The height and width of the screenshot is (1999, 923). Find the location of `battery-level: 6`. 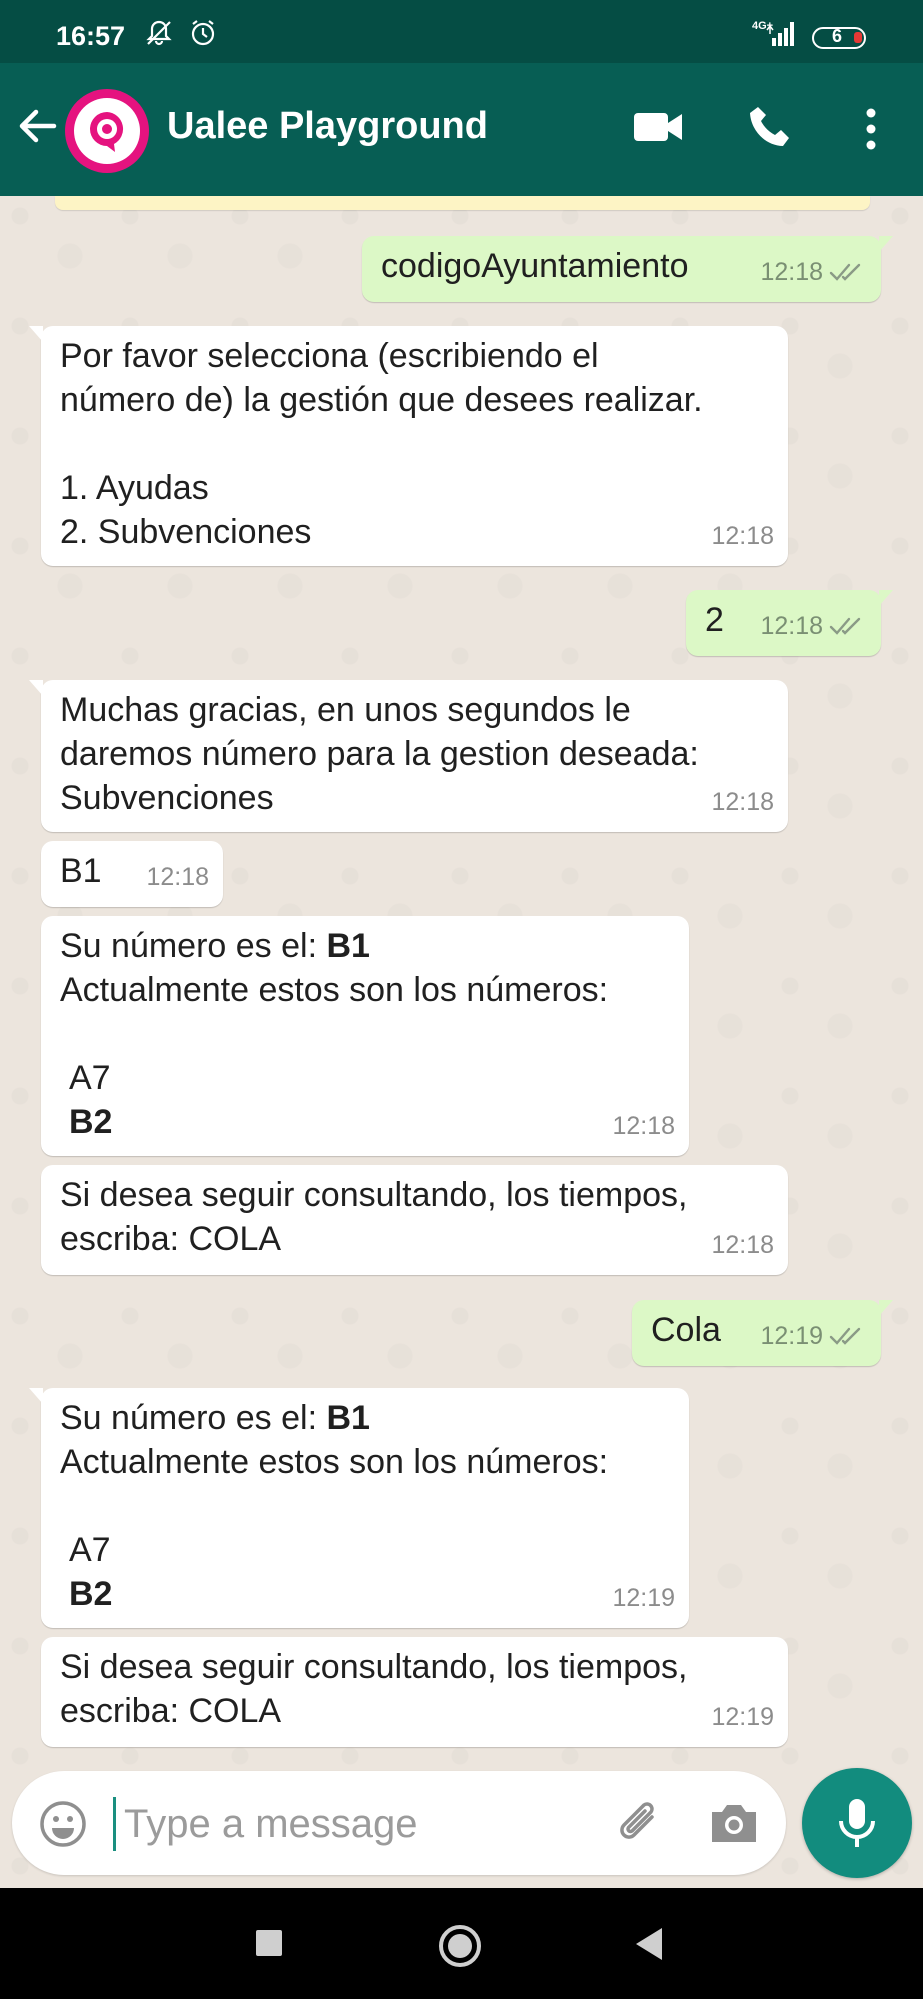

battery-level: 6 is located at coordinates (837, 36).